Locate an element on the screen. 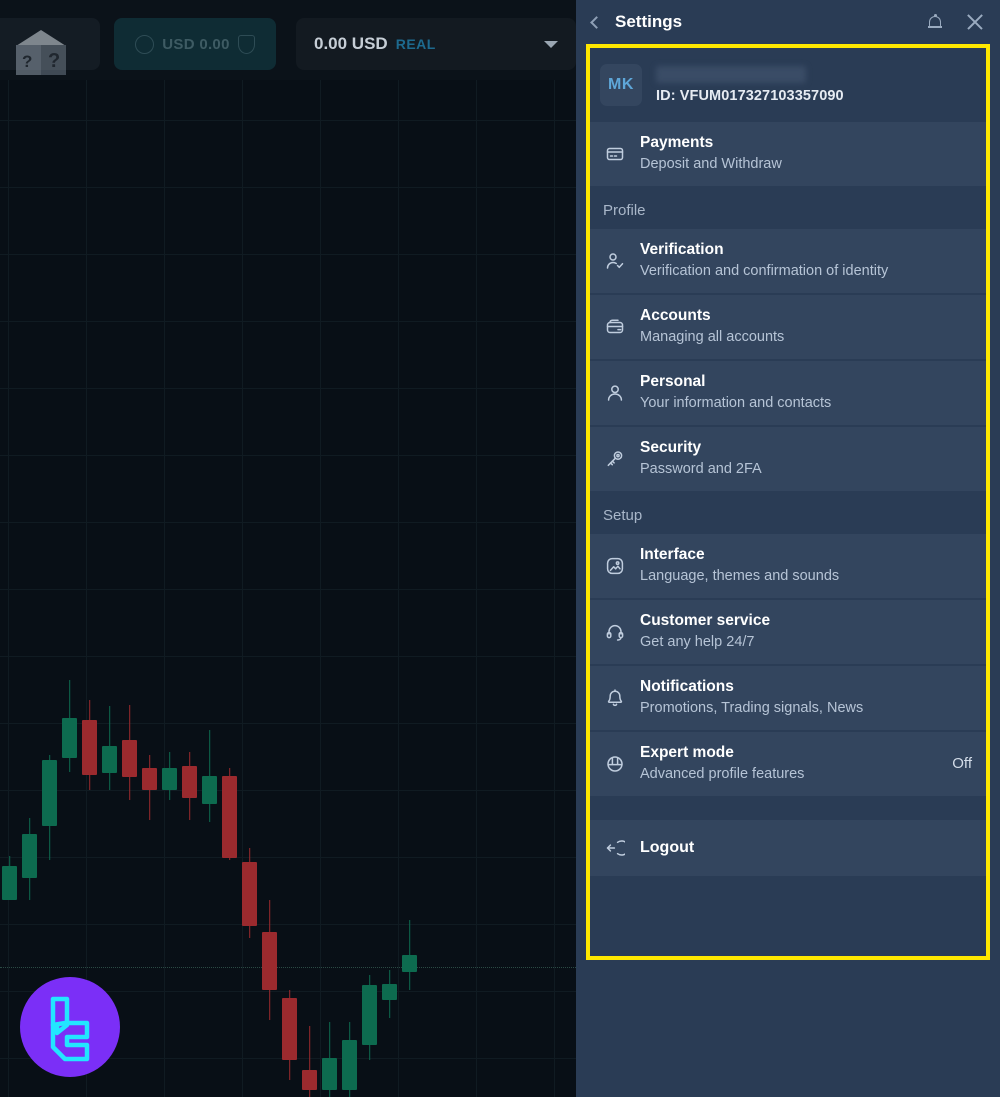 Image resolution: width=1000 pixels, height=1097 pixels. user-name-redacted is located at coordinates (731, 74).